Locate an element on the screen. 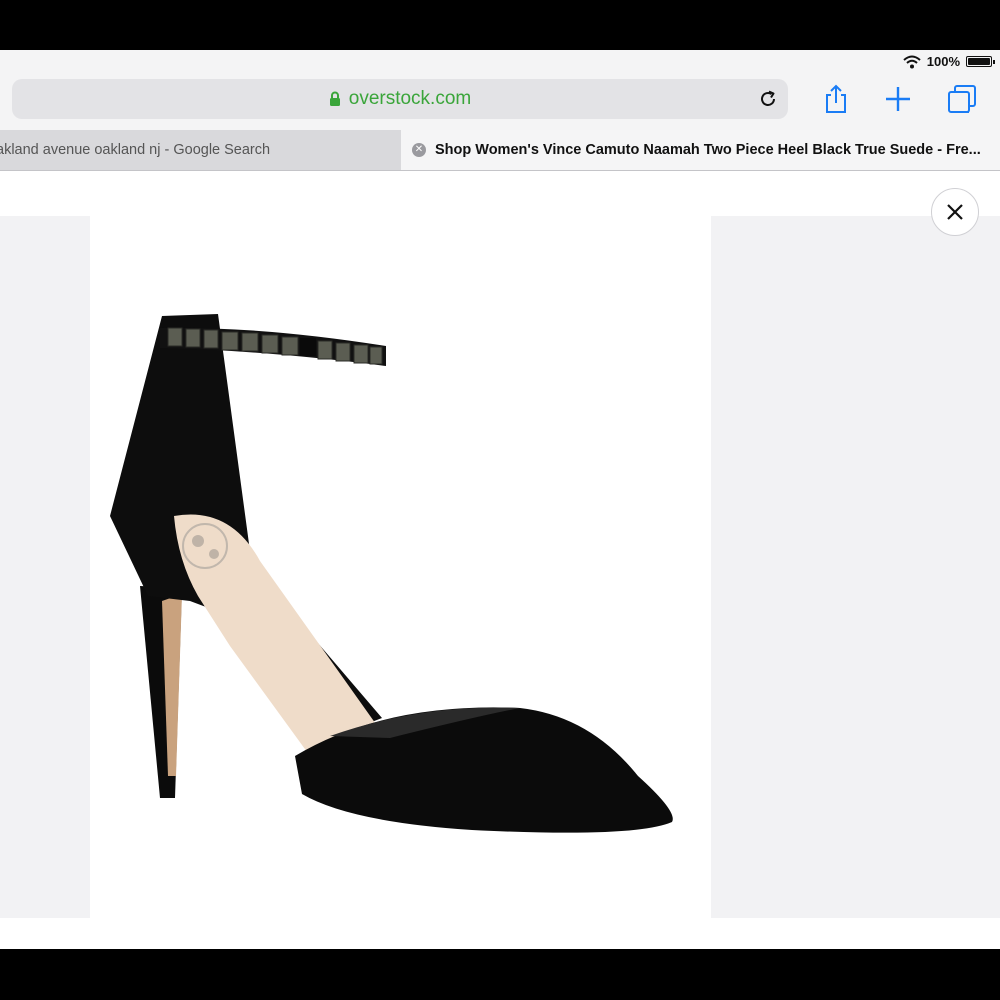  tab-close-icon: ✕ is located at coordinates (419, 150).